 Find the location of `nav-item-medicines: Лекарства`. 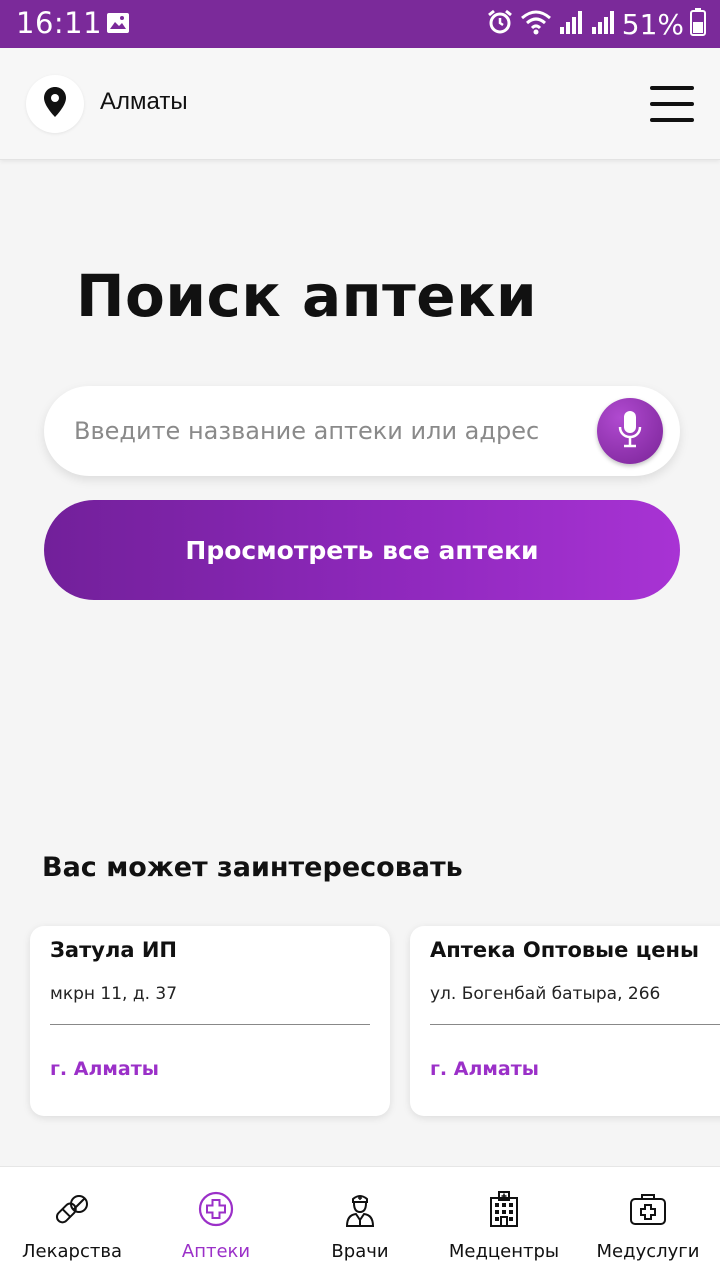

nav-item-medicines: Лекарства is located at coordinates (72, 1223).